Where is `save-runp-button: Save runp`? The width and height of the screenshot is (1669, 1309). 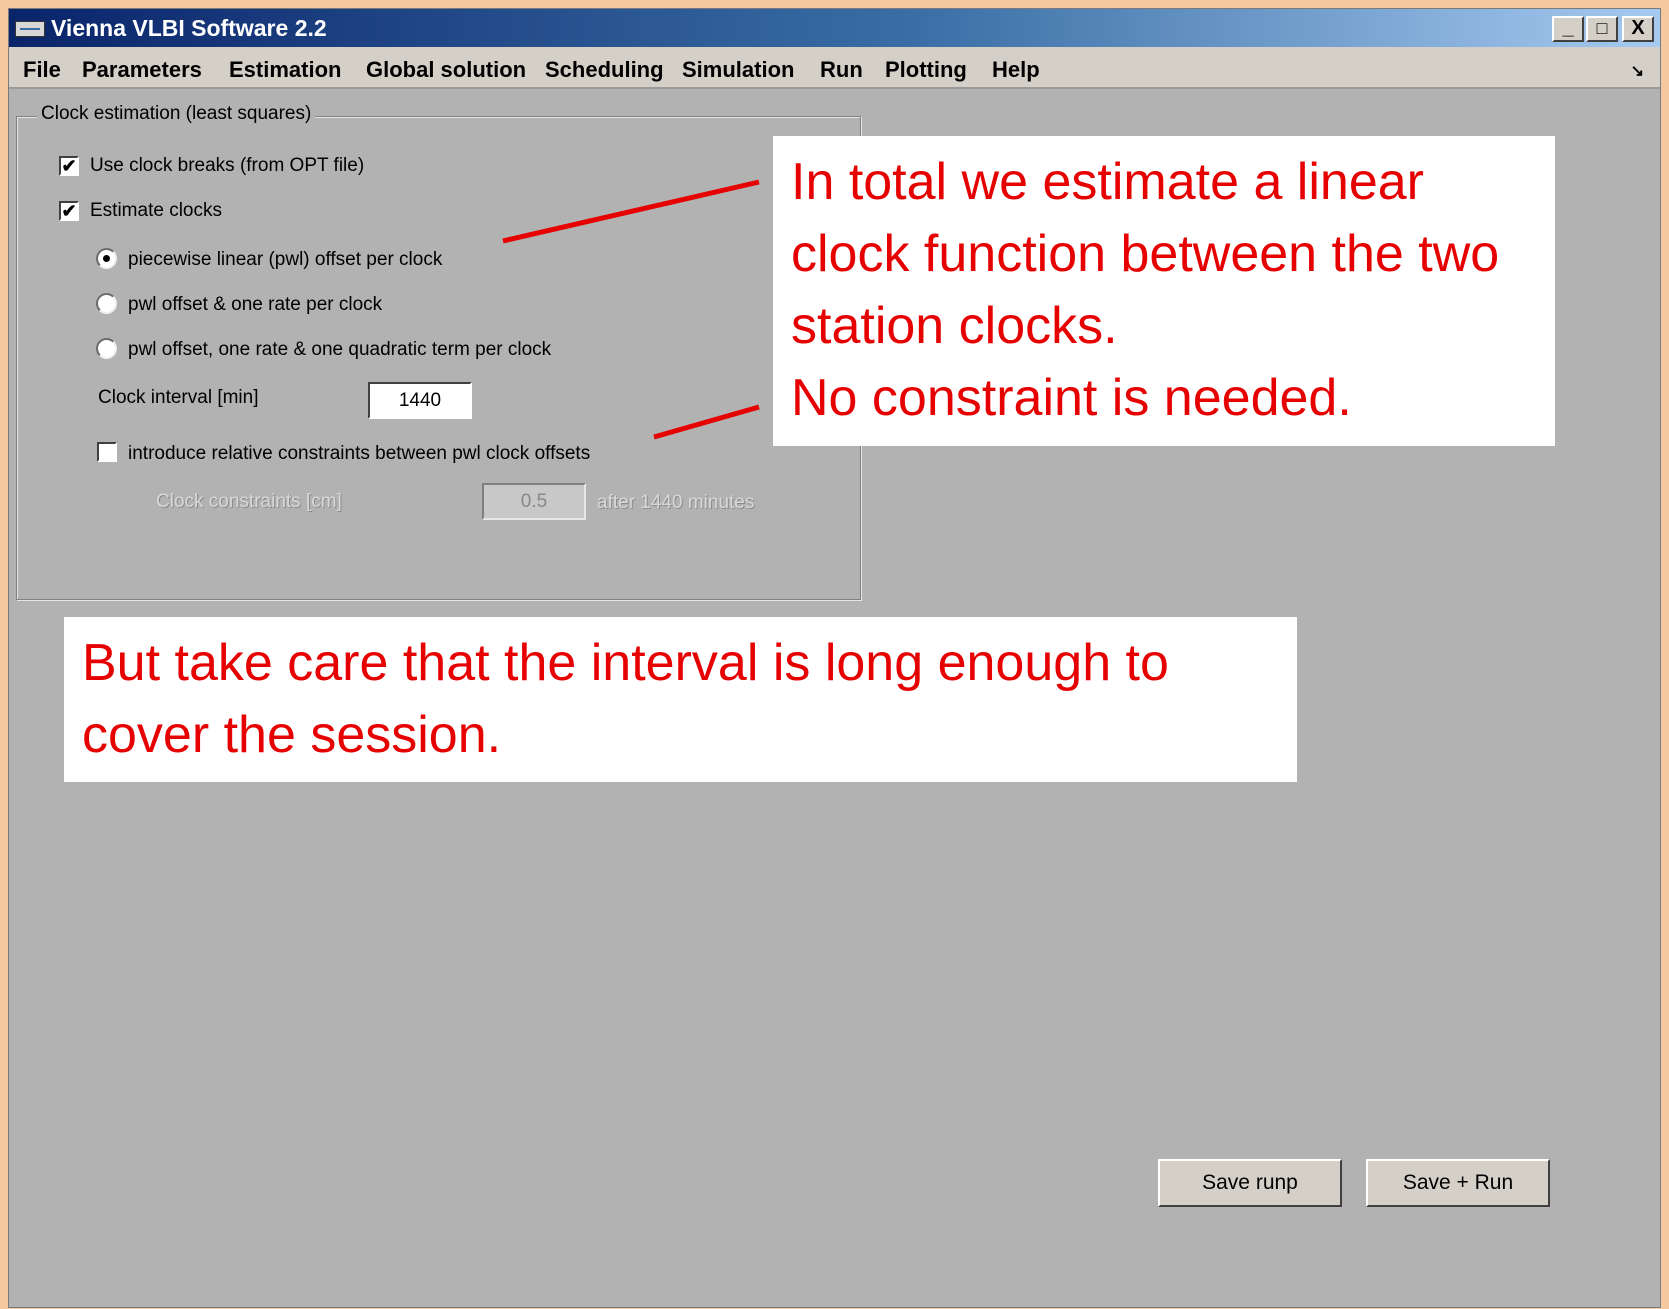
save-runp-button: Save runp is located at coordinates (1250, 1183).